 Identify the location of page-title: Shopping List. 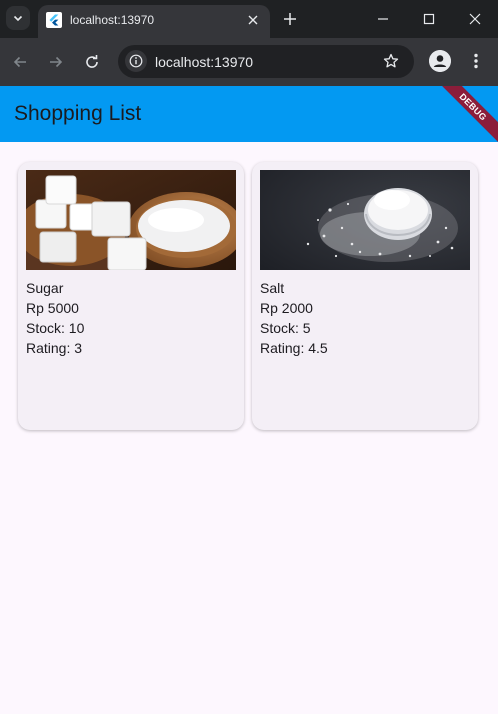
(78, 113).